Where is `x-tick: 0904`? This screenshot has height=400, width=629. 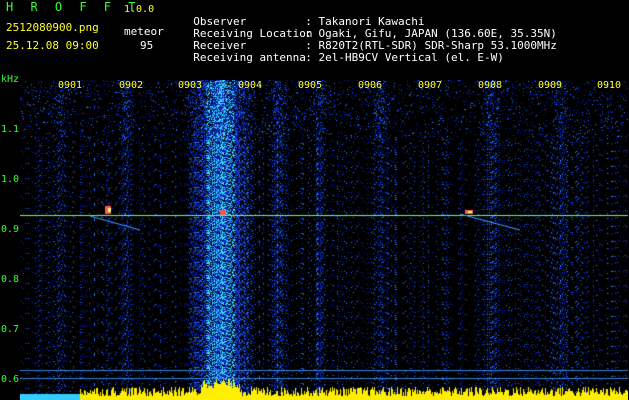
x-tick: 0904 is located at coordinates (250, 85).